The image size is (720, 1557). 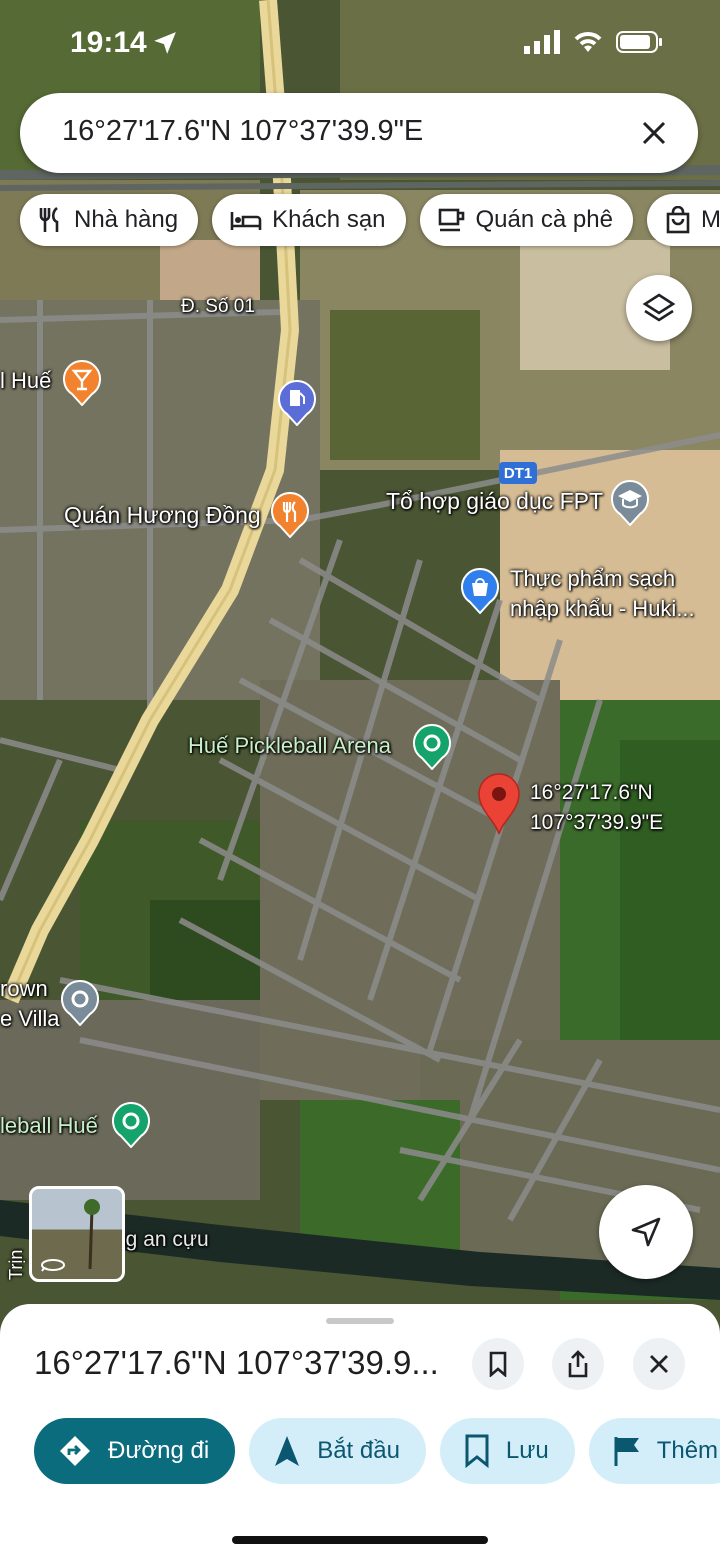 What do you see at coordinates (246, 221) in the screenshot?
I see `bed-icon` at bounding box center [246, 221].